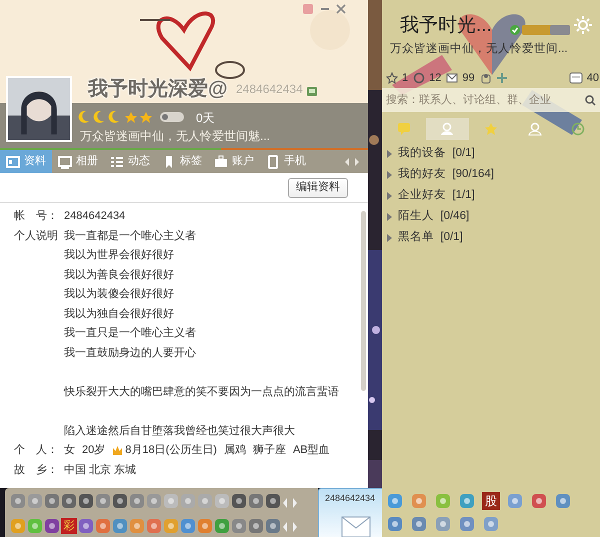  Describe the element at coordinates (486, 78) in the screenshot. I see `bag-icon` at that location.